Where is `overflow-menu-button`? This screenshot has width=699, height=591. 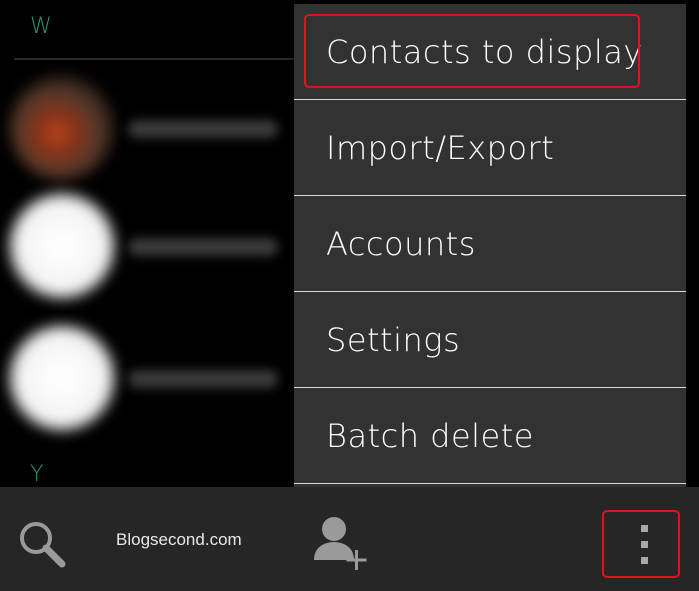
overflow-menu-button is located at coordinates (641, 544).